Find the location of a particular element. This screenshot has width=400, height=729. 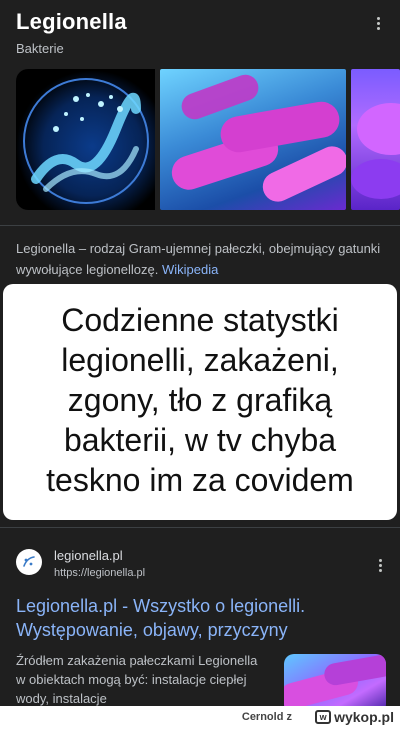

wykop-logo-icon: w is located at coordinates (323, 717).